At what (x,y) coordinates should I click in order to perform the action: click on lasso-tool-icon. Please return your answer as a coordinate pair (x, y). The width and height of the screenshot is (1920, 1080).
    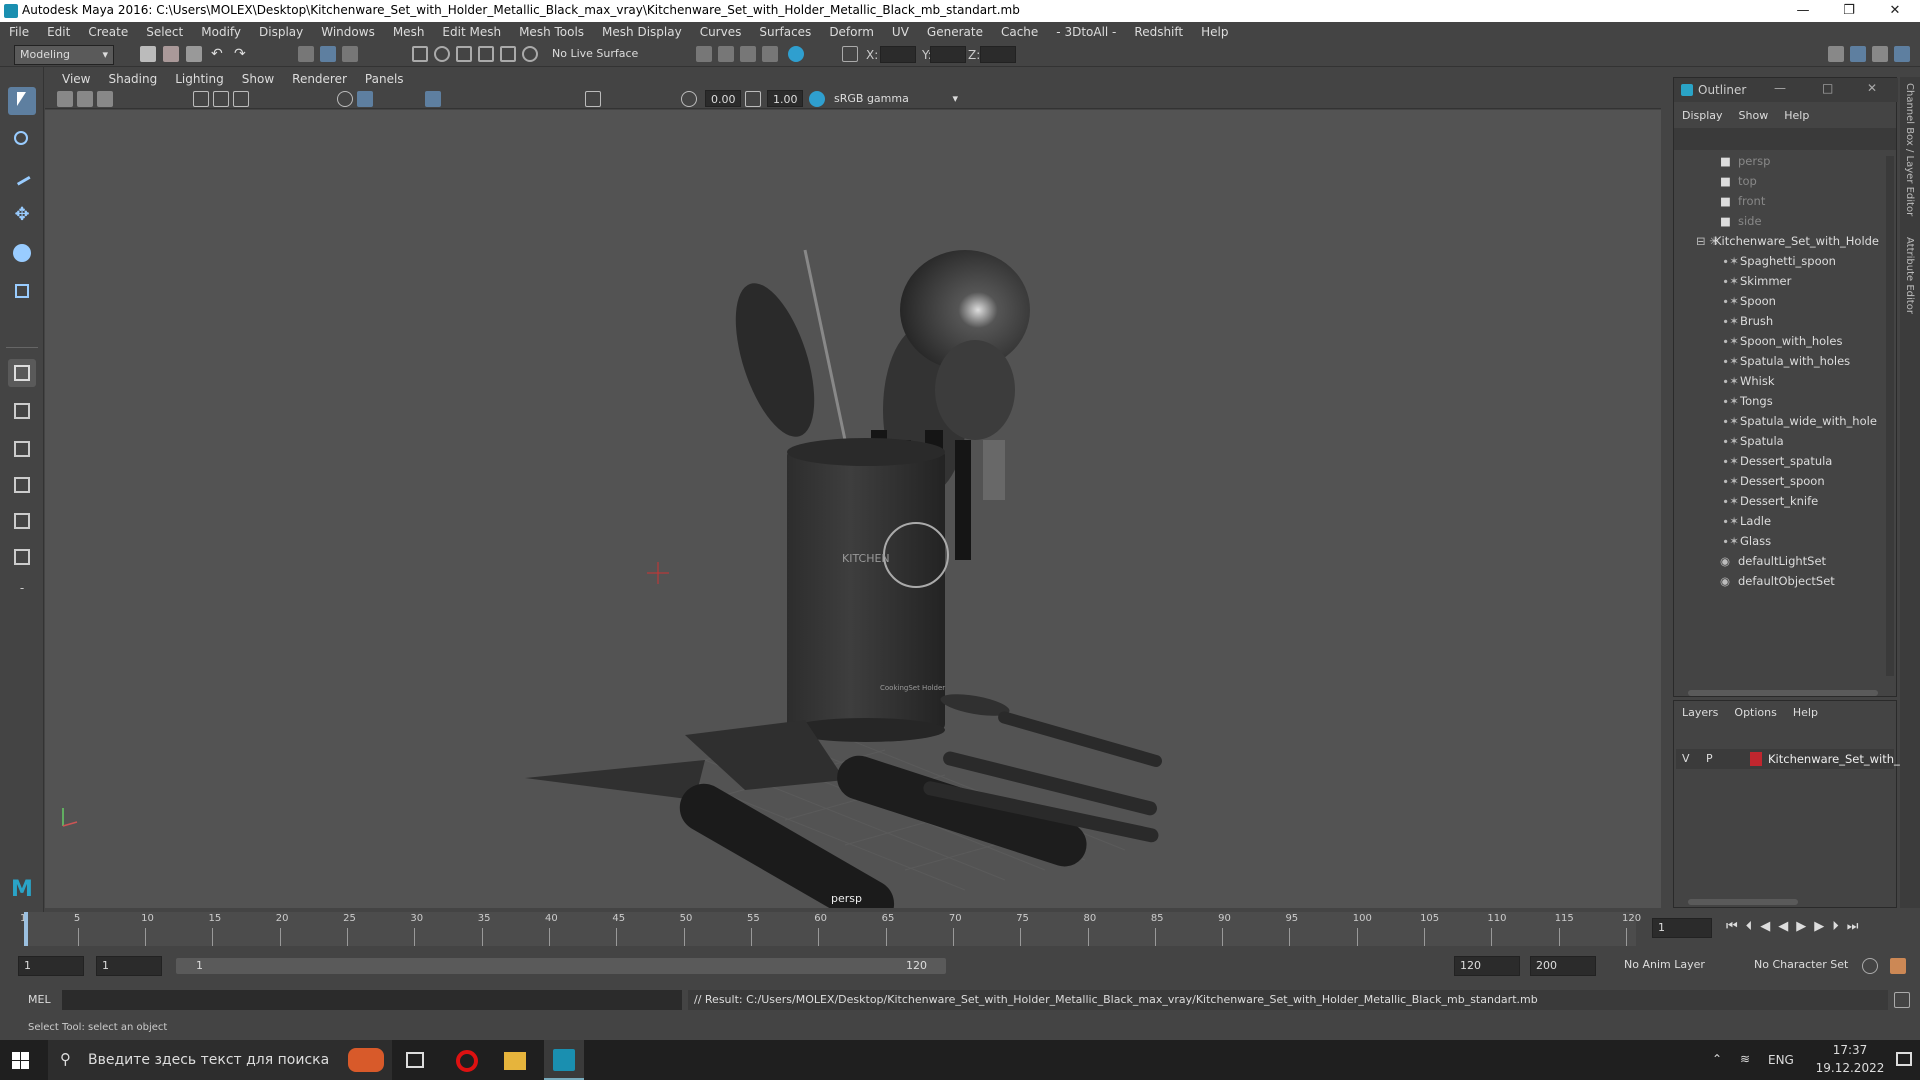
    Looking at the image, I should click on (22, 139).